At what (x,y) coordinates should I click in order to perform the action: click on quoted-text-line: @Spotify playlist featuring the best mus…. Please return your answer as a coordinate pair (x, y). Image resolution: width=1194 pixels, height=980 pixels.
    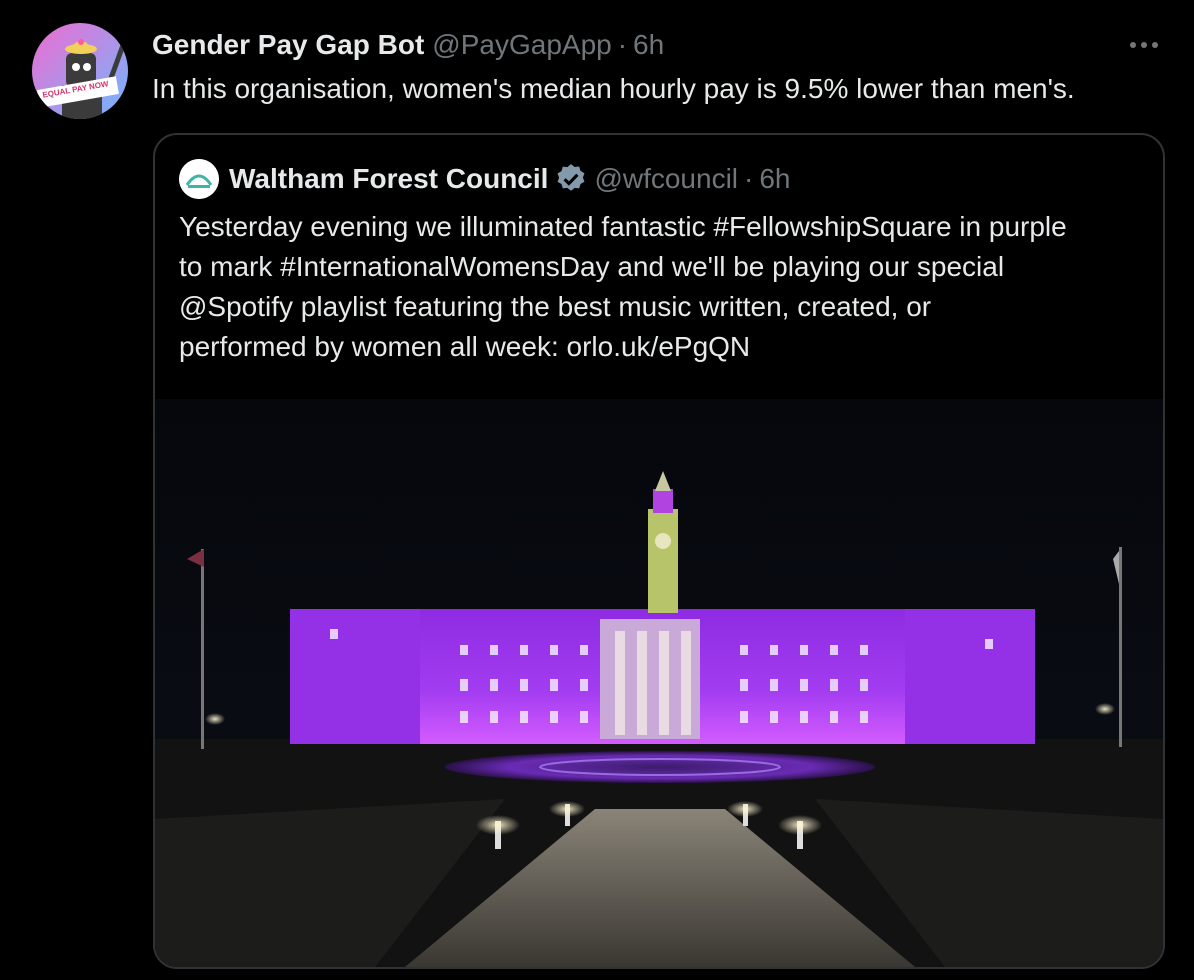
    Looking at the image, I should click on (555, 306).